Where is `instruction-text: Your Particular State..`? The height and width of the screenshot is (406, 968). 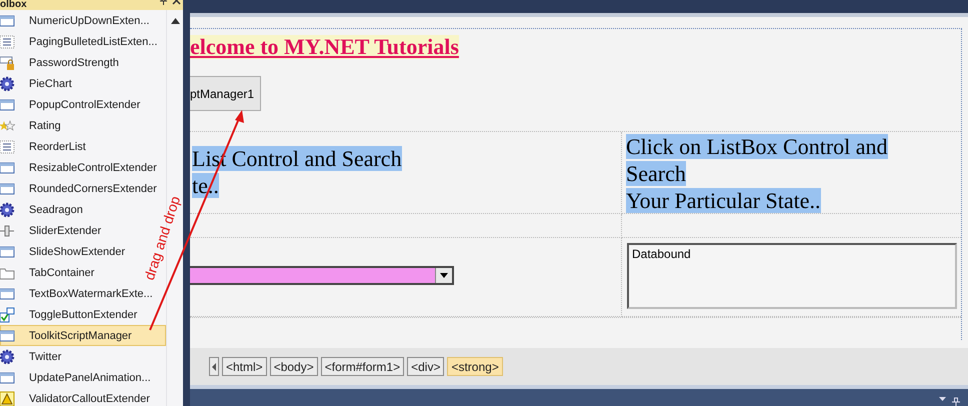 instruction-text: Your Particular State.. is located at coordinates (723, 200).